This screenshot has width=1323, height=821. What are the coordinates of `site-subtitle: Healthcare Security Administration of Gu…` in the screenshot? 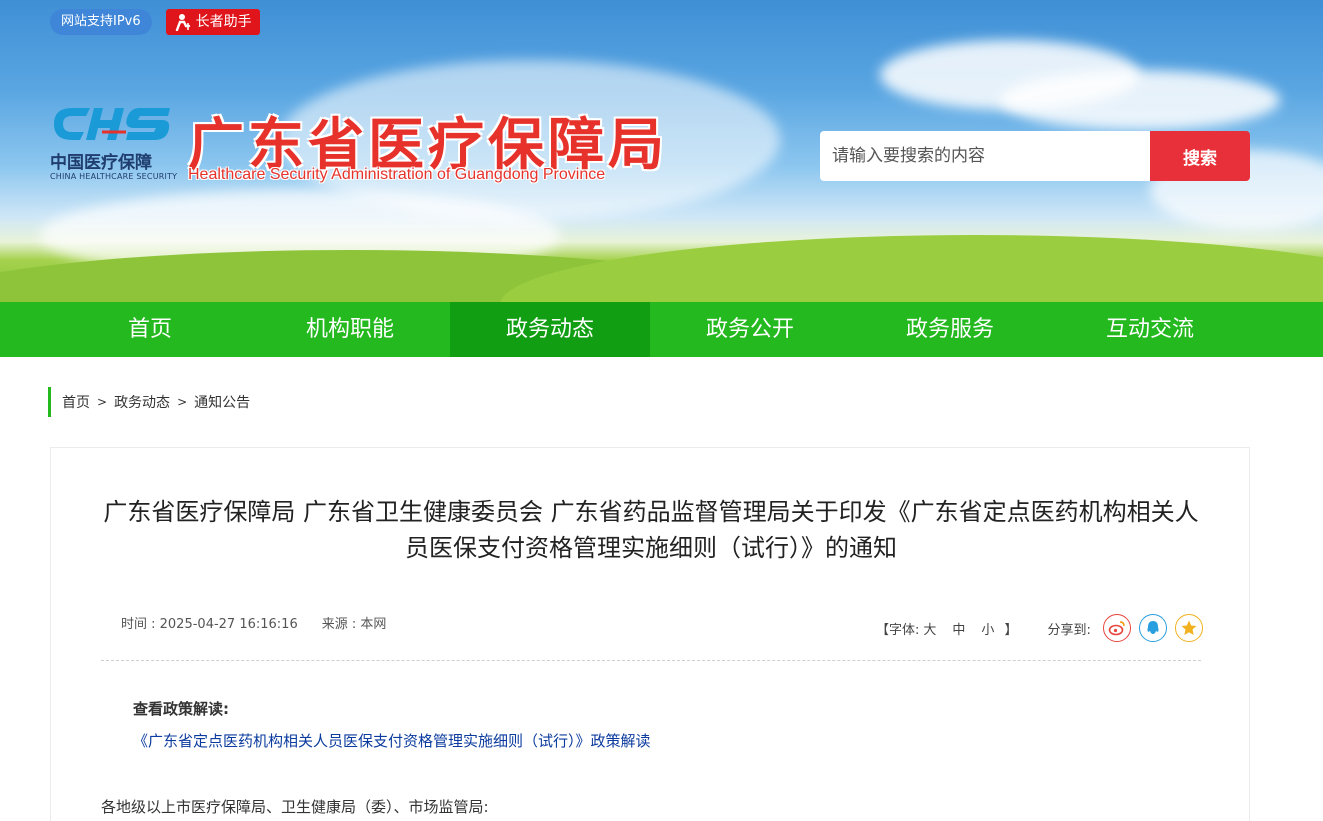 It's located at (397, 174).